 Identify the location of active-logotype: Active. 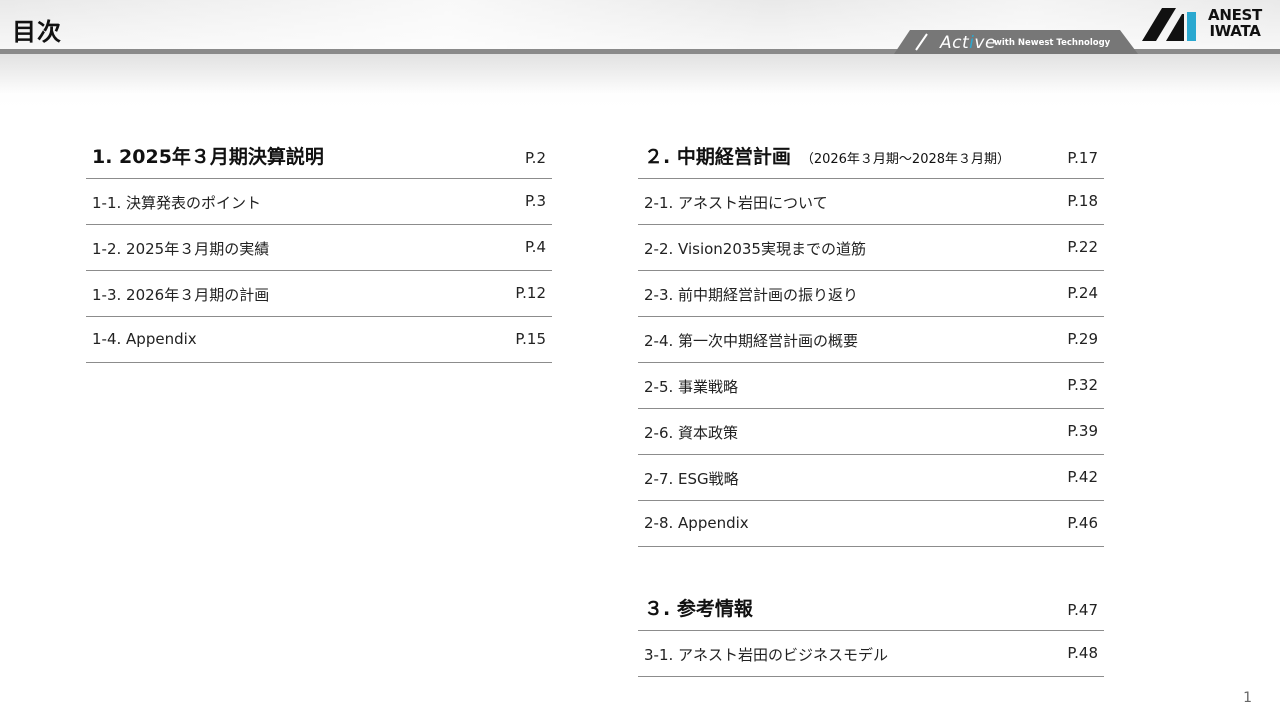
(968, 43).